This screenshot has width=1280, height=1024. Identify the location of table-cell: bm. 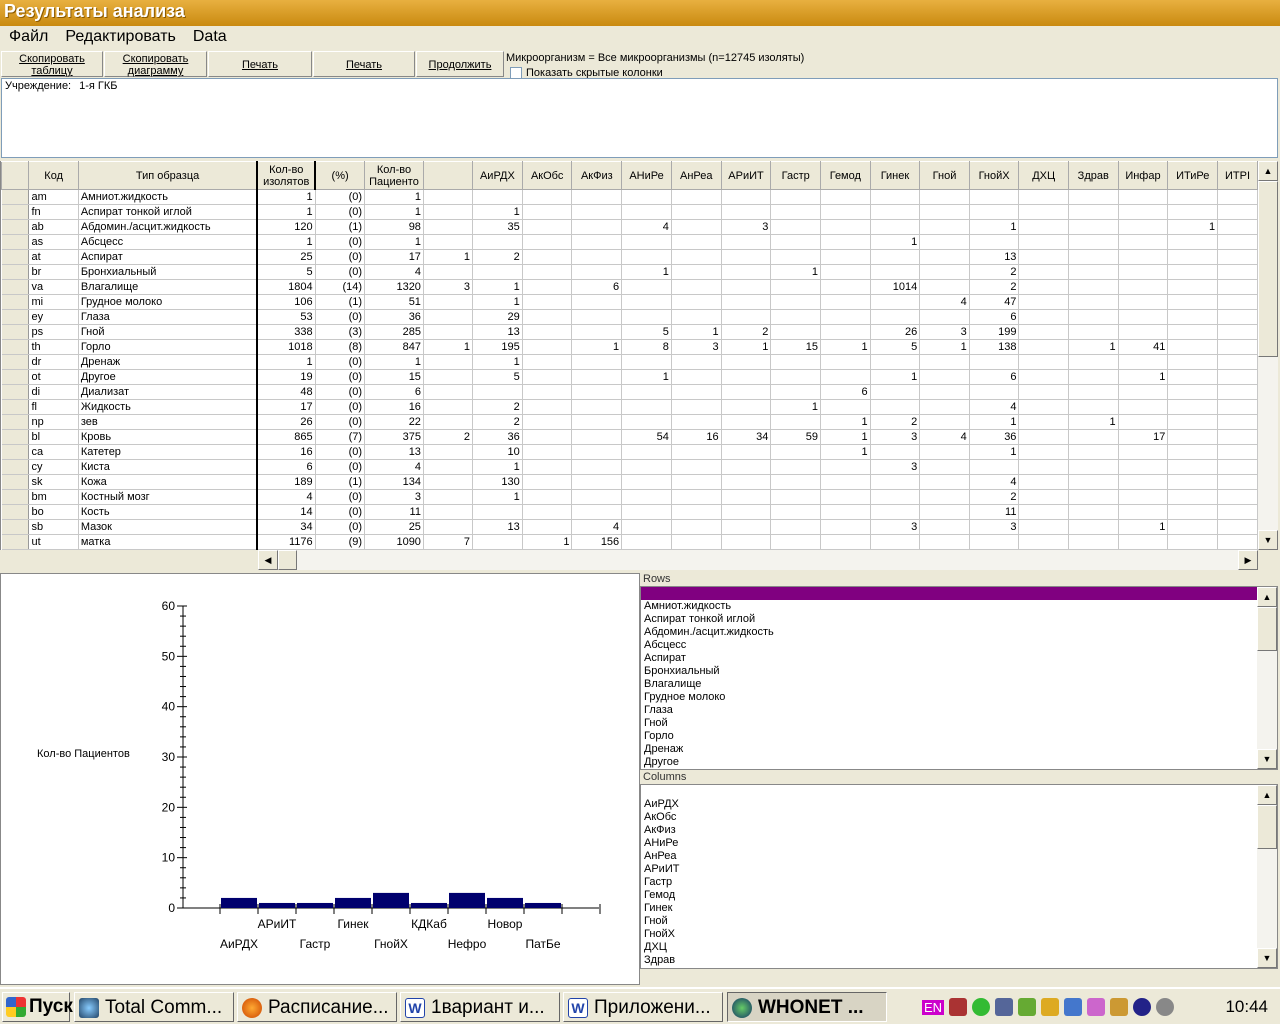
(53, 497).